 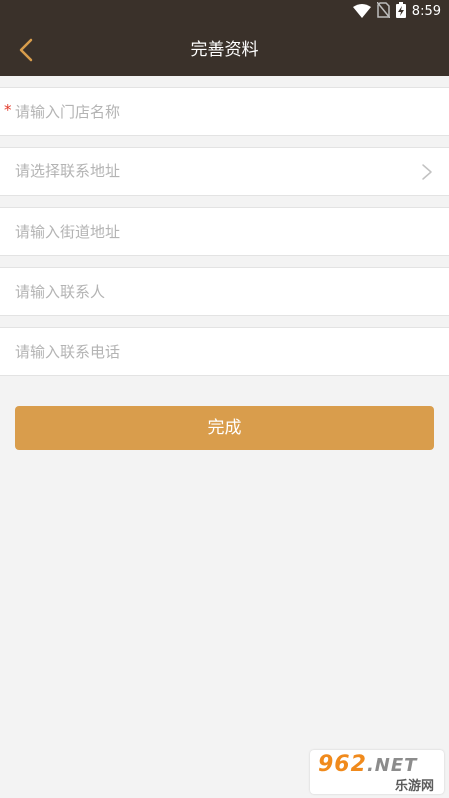 What do you see at coordinates (361, 12) in the screenshot?
I see `wifi-icon` at bounding box center [361, 12].